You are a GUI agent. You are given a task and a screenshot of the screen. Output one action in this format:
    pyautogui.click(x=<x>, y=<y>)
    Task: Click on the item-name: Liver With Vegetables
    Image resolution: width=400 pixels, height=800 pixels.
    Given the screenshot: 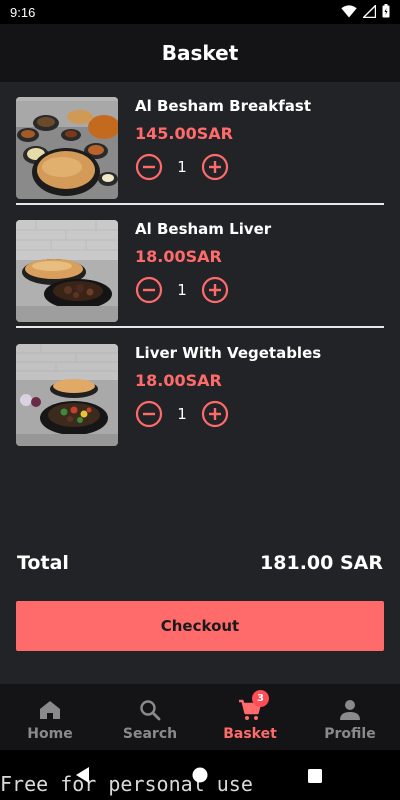 What is the action you would take?
    pyautogui.click(x=228, y=353)
    